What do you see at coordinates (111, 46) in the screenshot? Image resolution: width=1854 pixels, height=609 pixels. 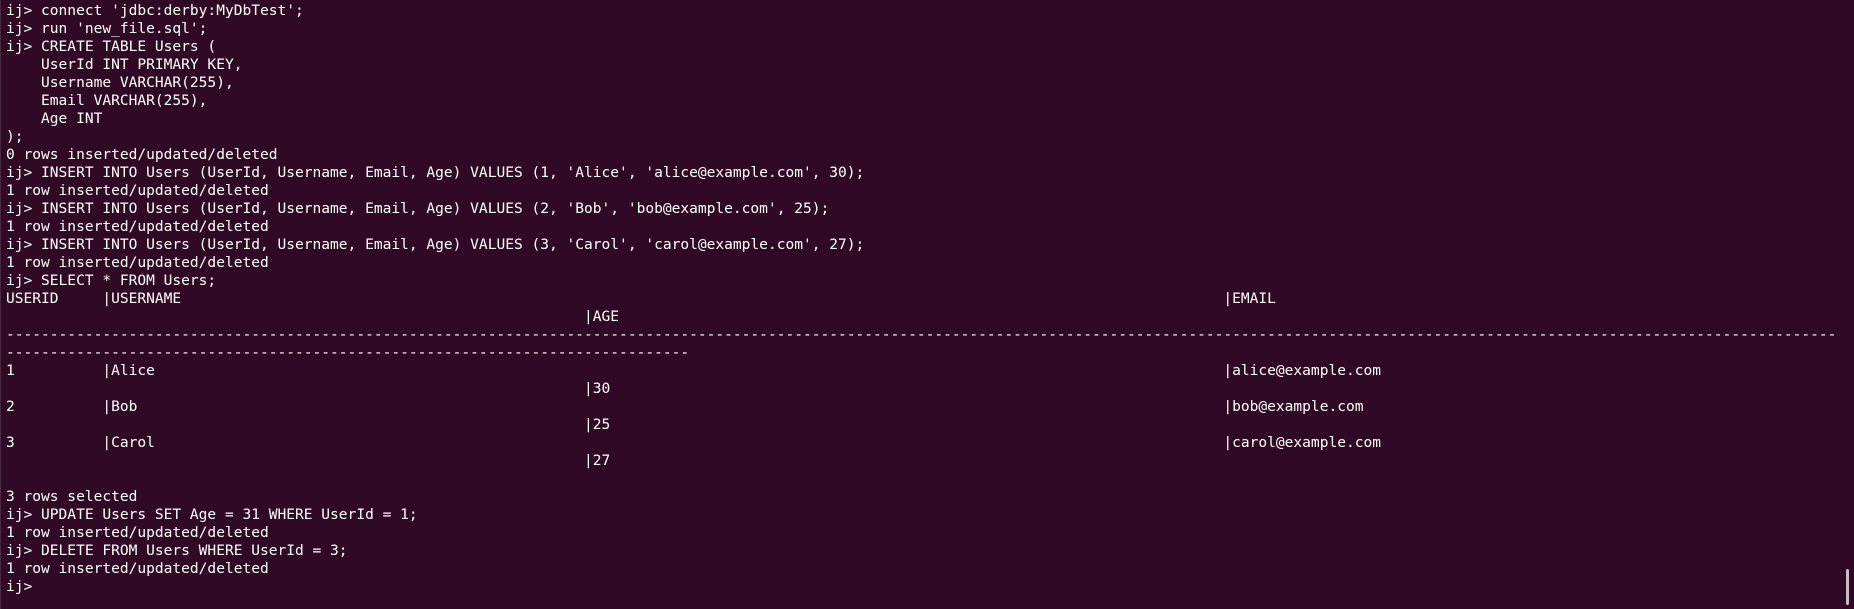 I see `terminal-line: ij> CREATE TABLE Users (` at bounding box center [111, 46].